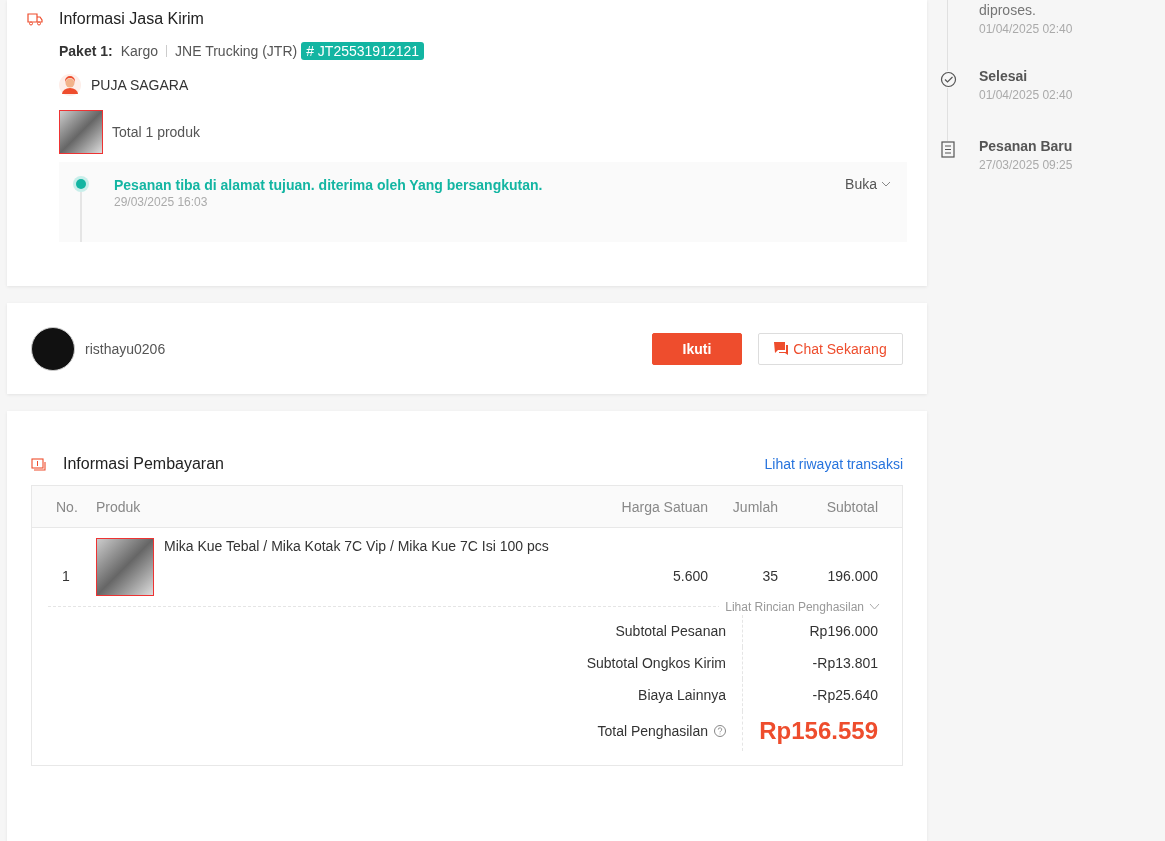 The image size is (1165, 841). I want to click on section-title: Informasi Jasa Kirim, so click(131, 19).